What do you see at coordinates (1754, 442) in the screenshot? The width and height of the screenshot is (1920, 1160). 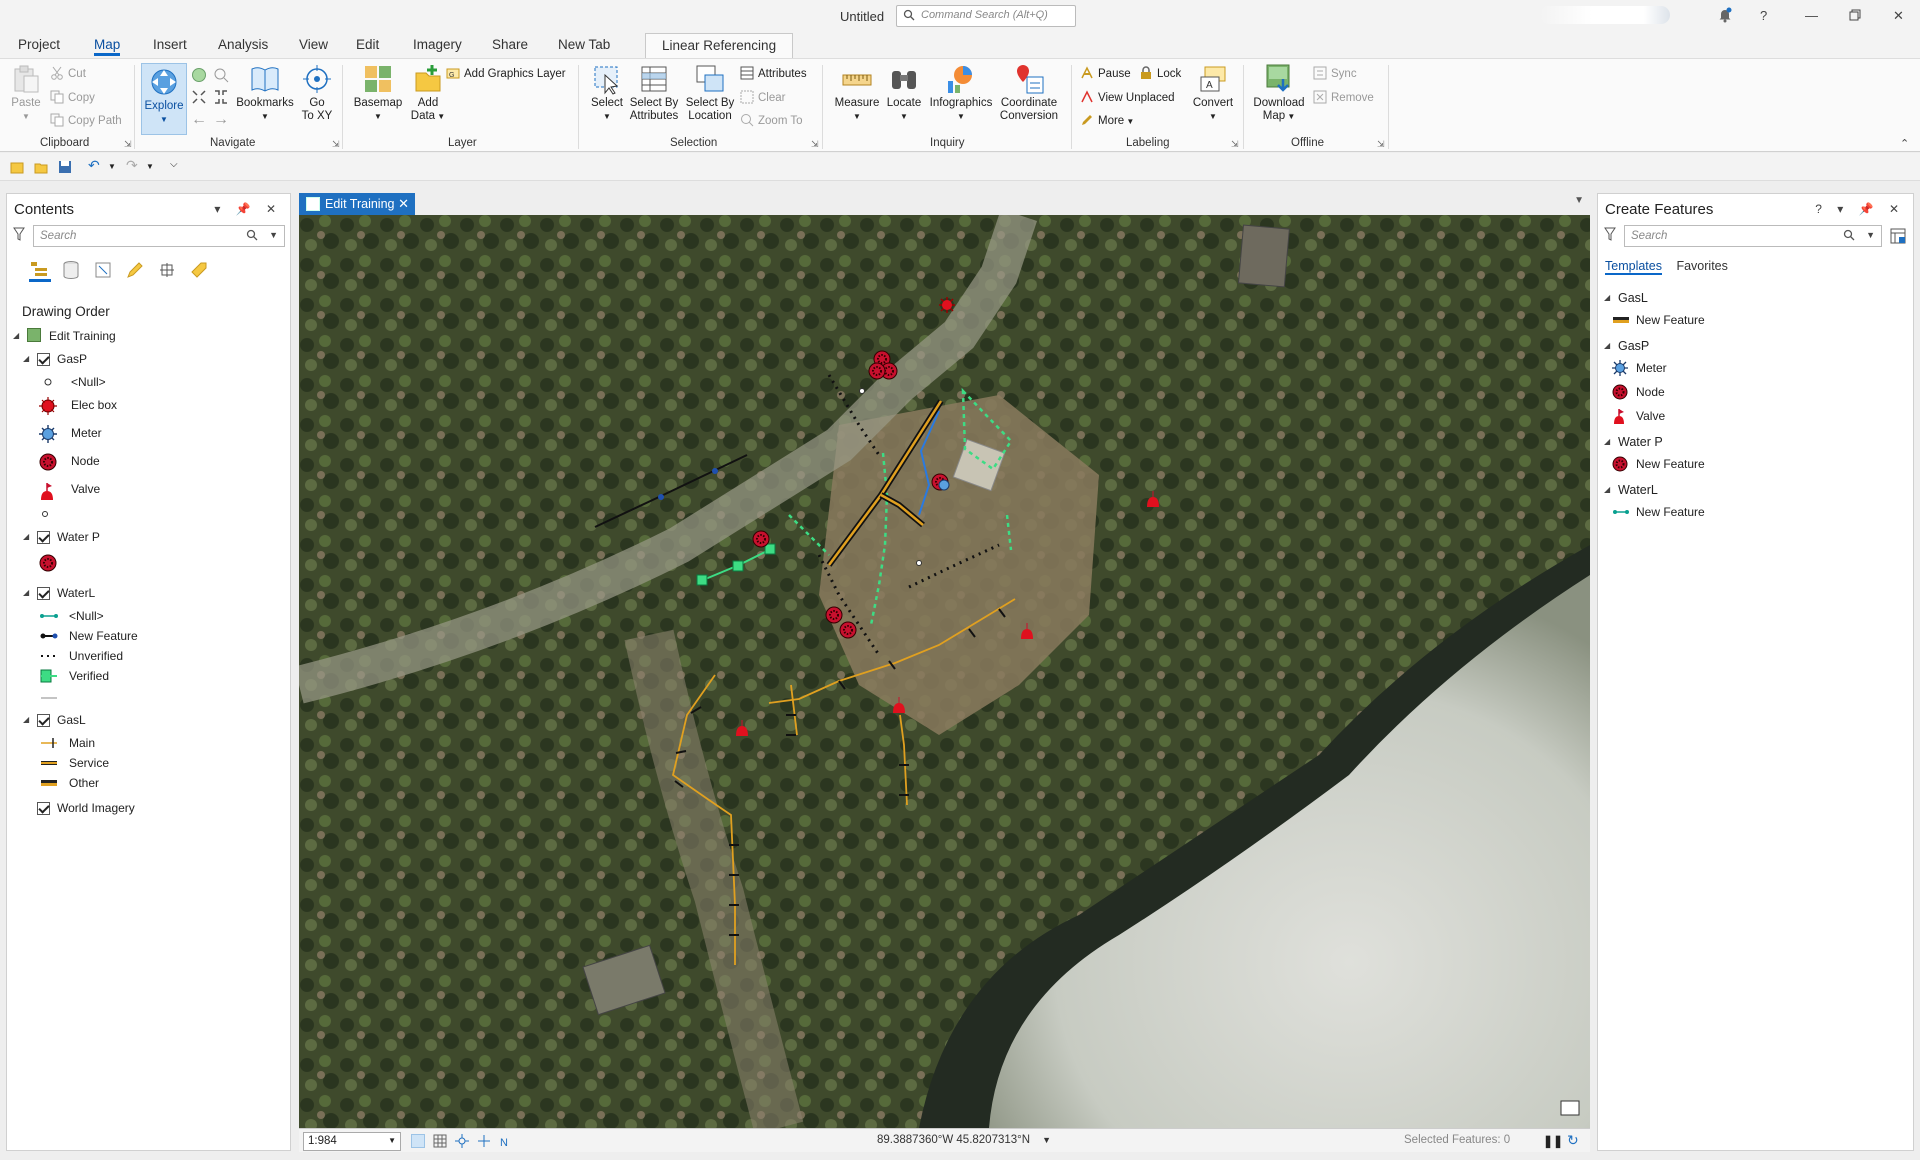 I see `template-group-water-p: ◢ Water P` at bounding box center [1754, 442].